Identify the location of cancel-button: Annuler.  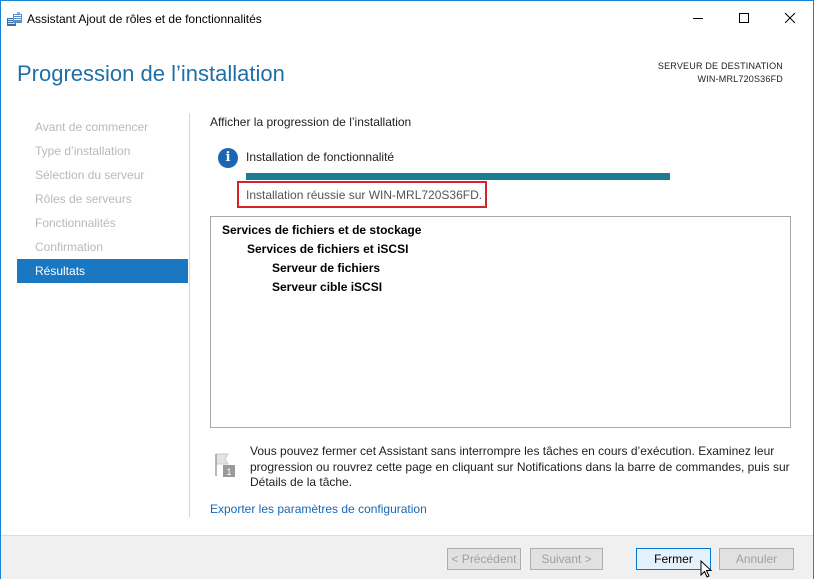
(756, 559).